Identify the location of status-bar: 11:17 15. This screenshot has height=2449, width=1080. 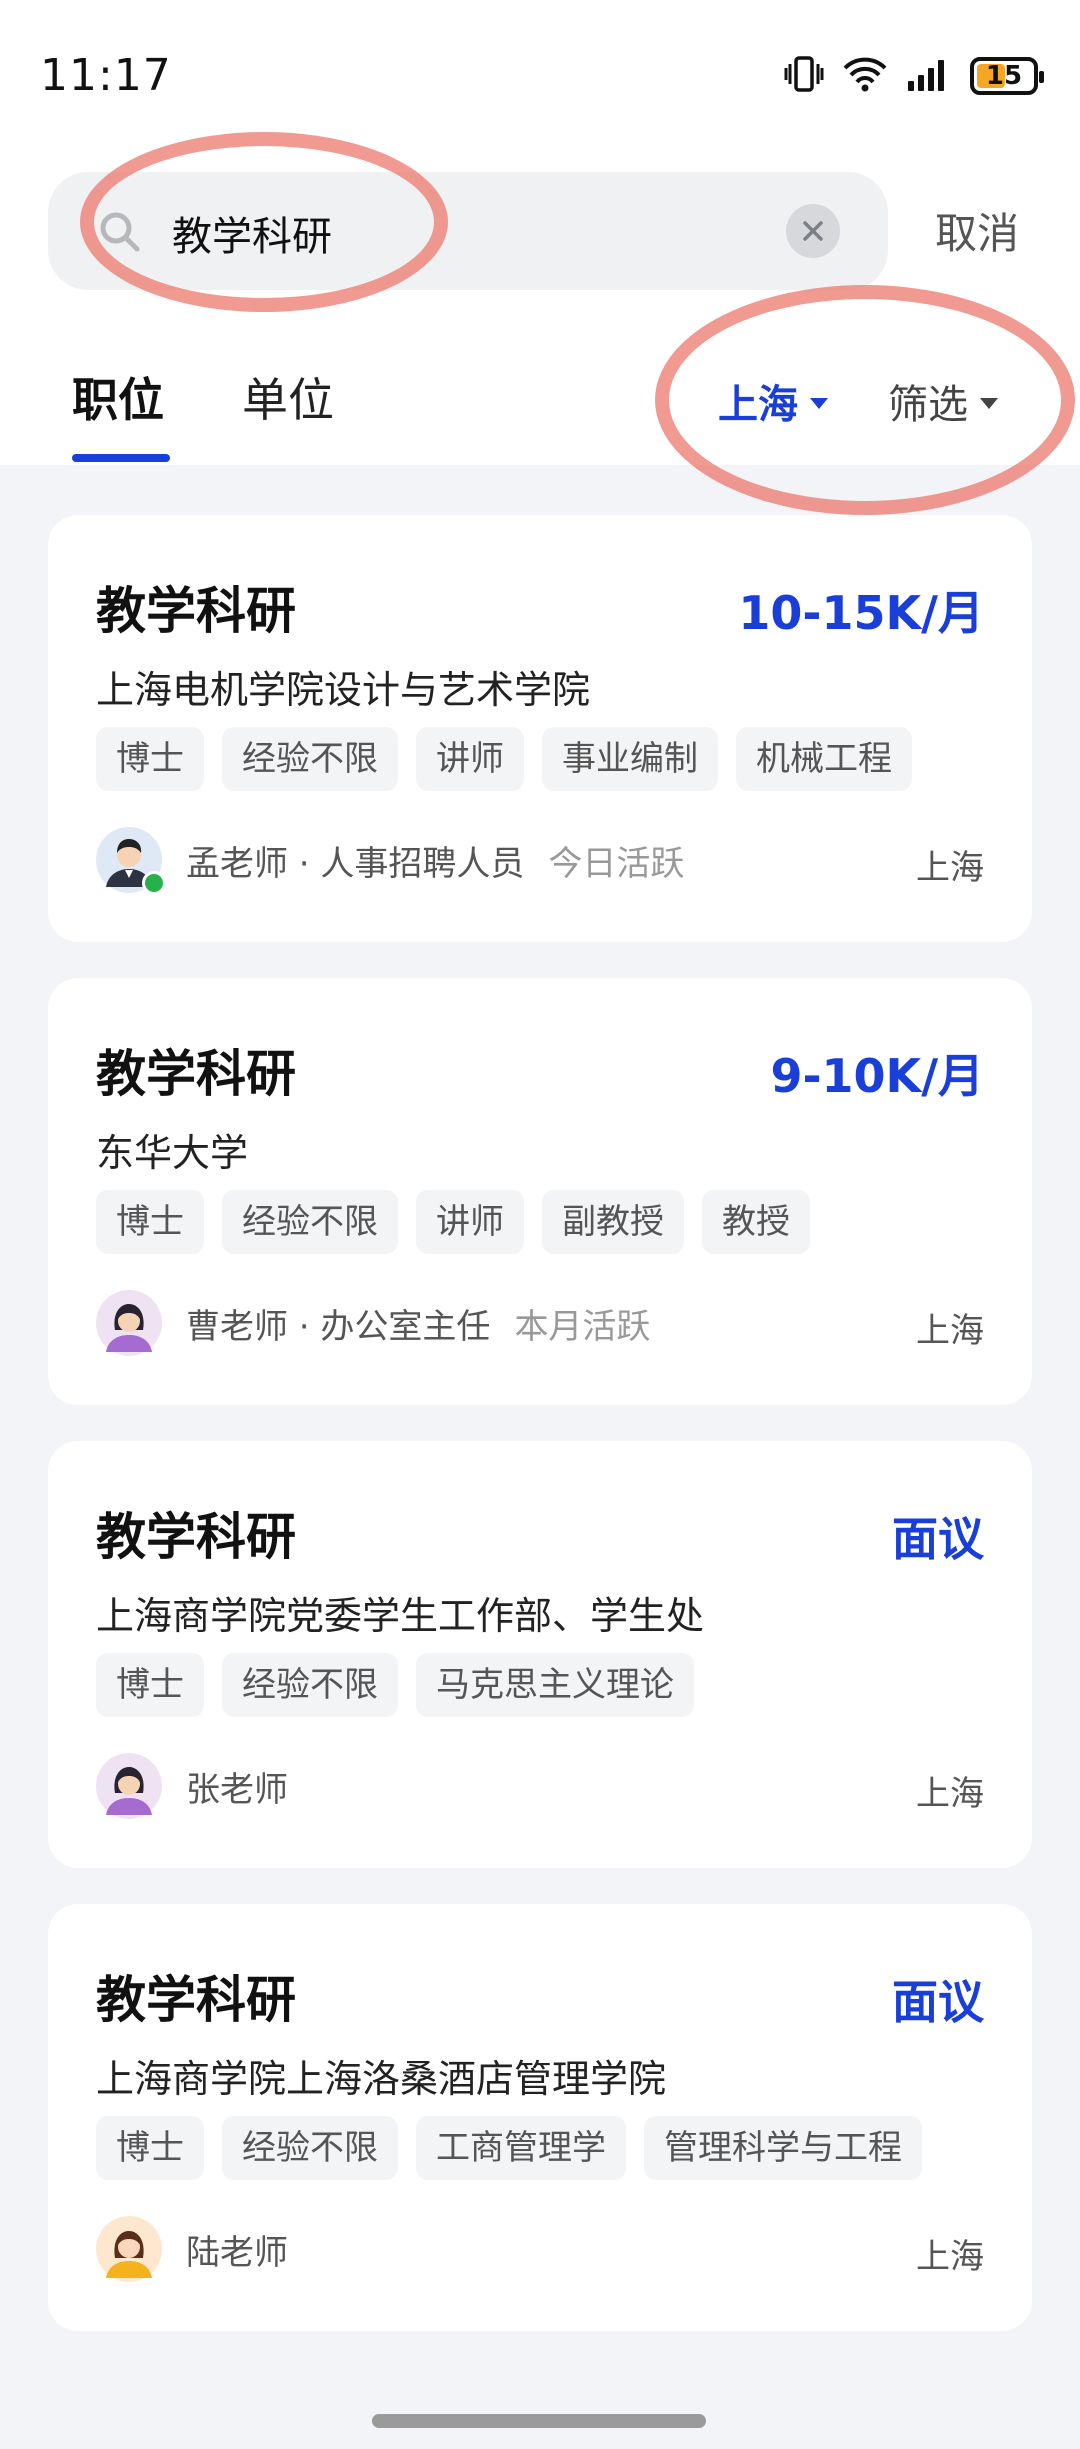
(540, 75).